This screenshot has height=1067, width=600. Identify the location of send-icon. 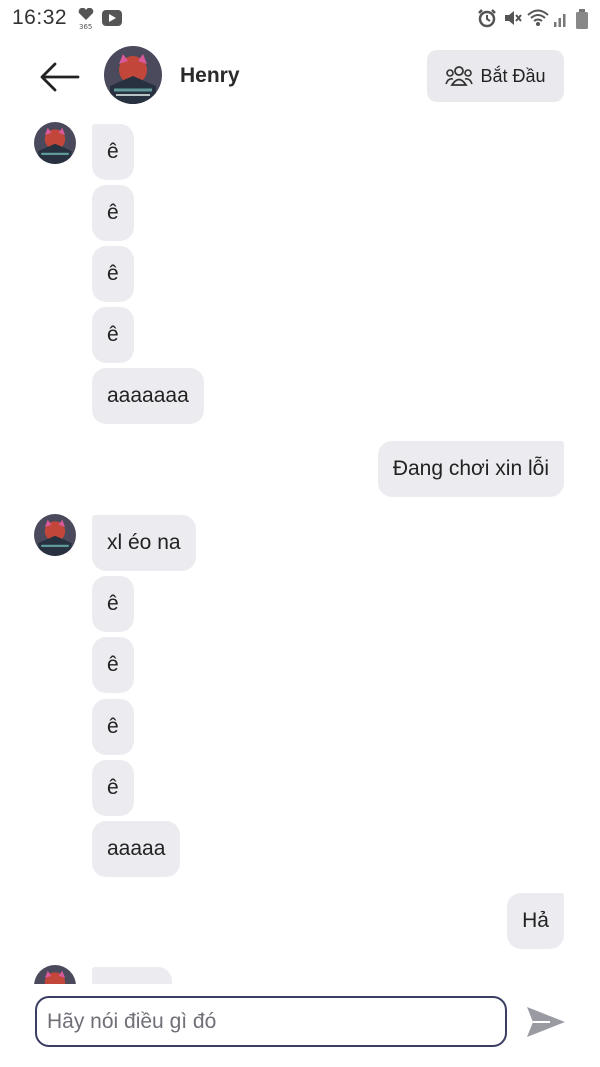
(546, 1022).